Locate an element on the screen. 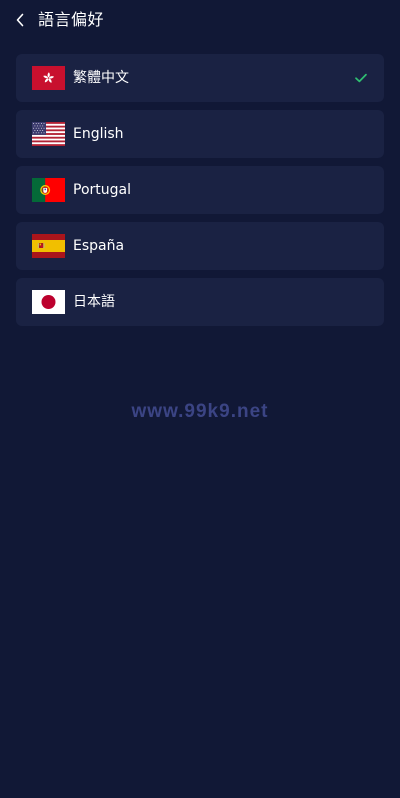  header-bar: 語言偏好 is located at coordinates (200, 20).